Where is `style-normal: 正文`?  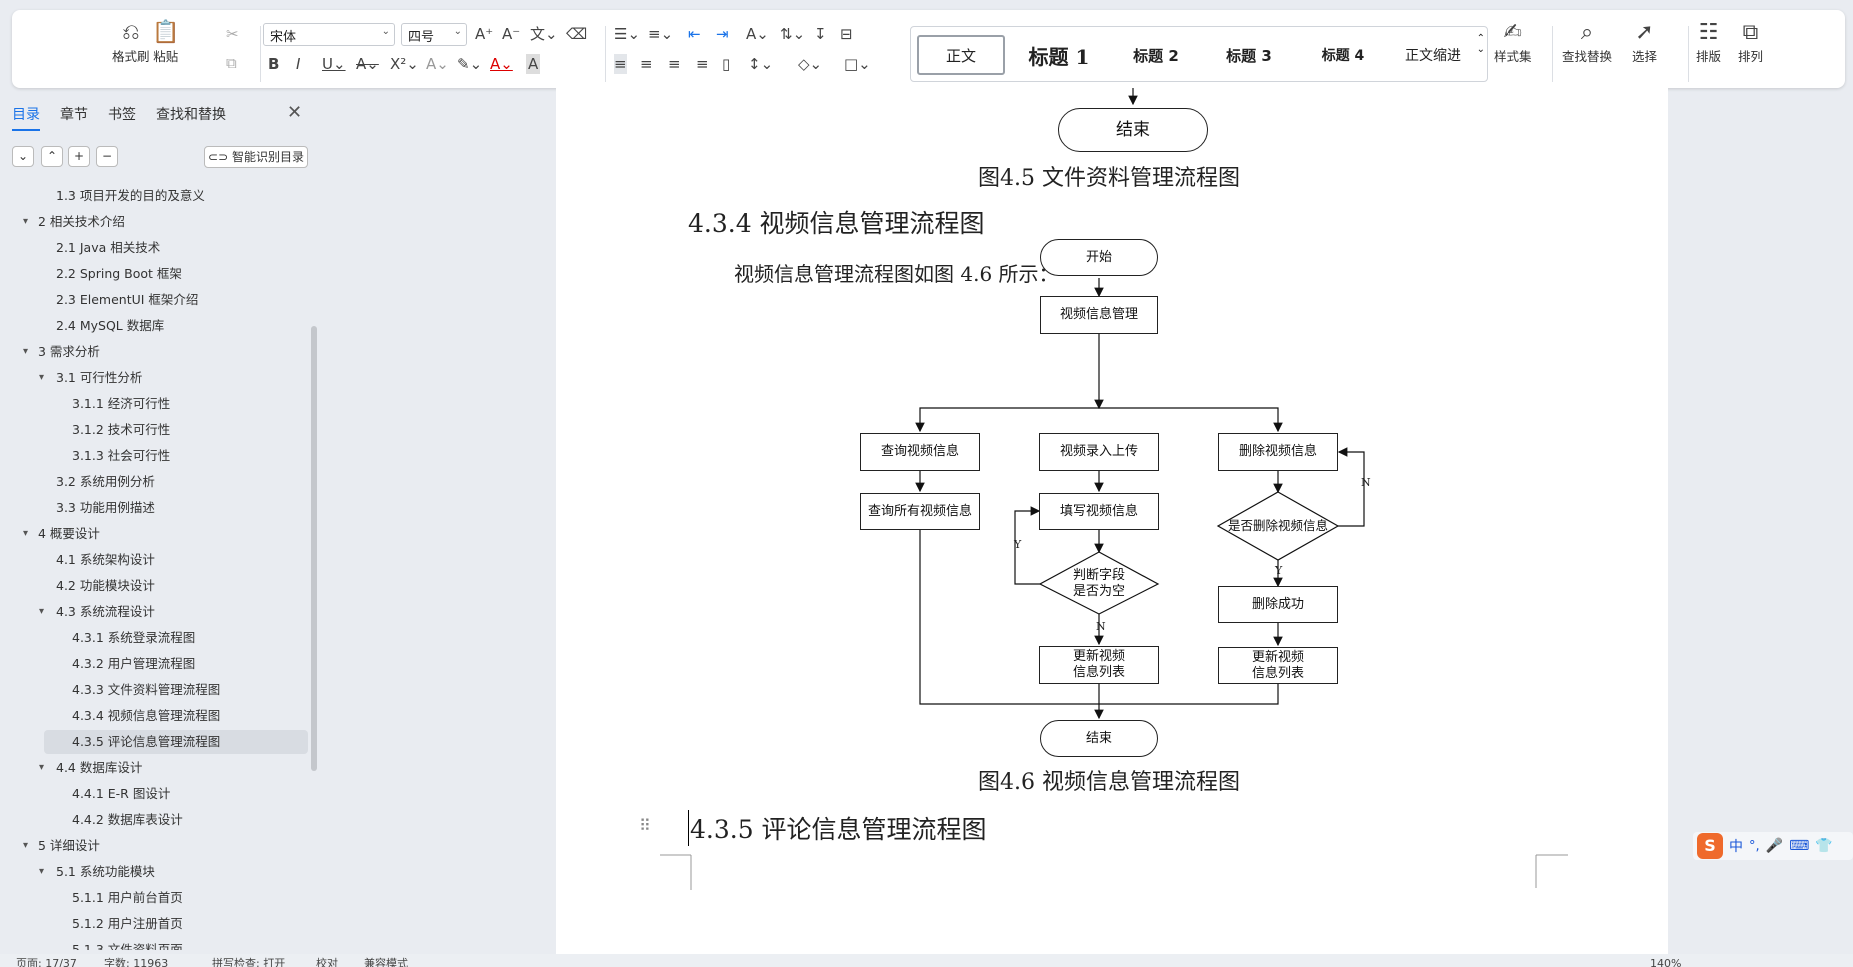 style-normal: 正文 is located at coordinates (961, 55).